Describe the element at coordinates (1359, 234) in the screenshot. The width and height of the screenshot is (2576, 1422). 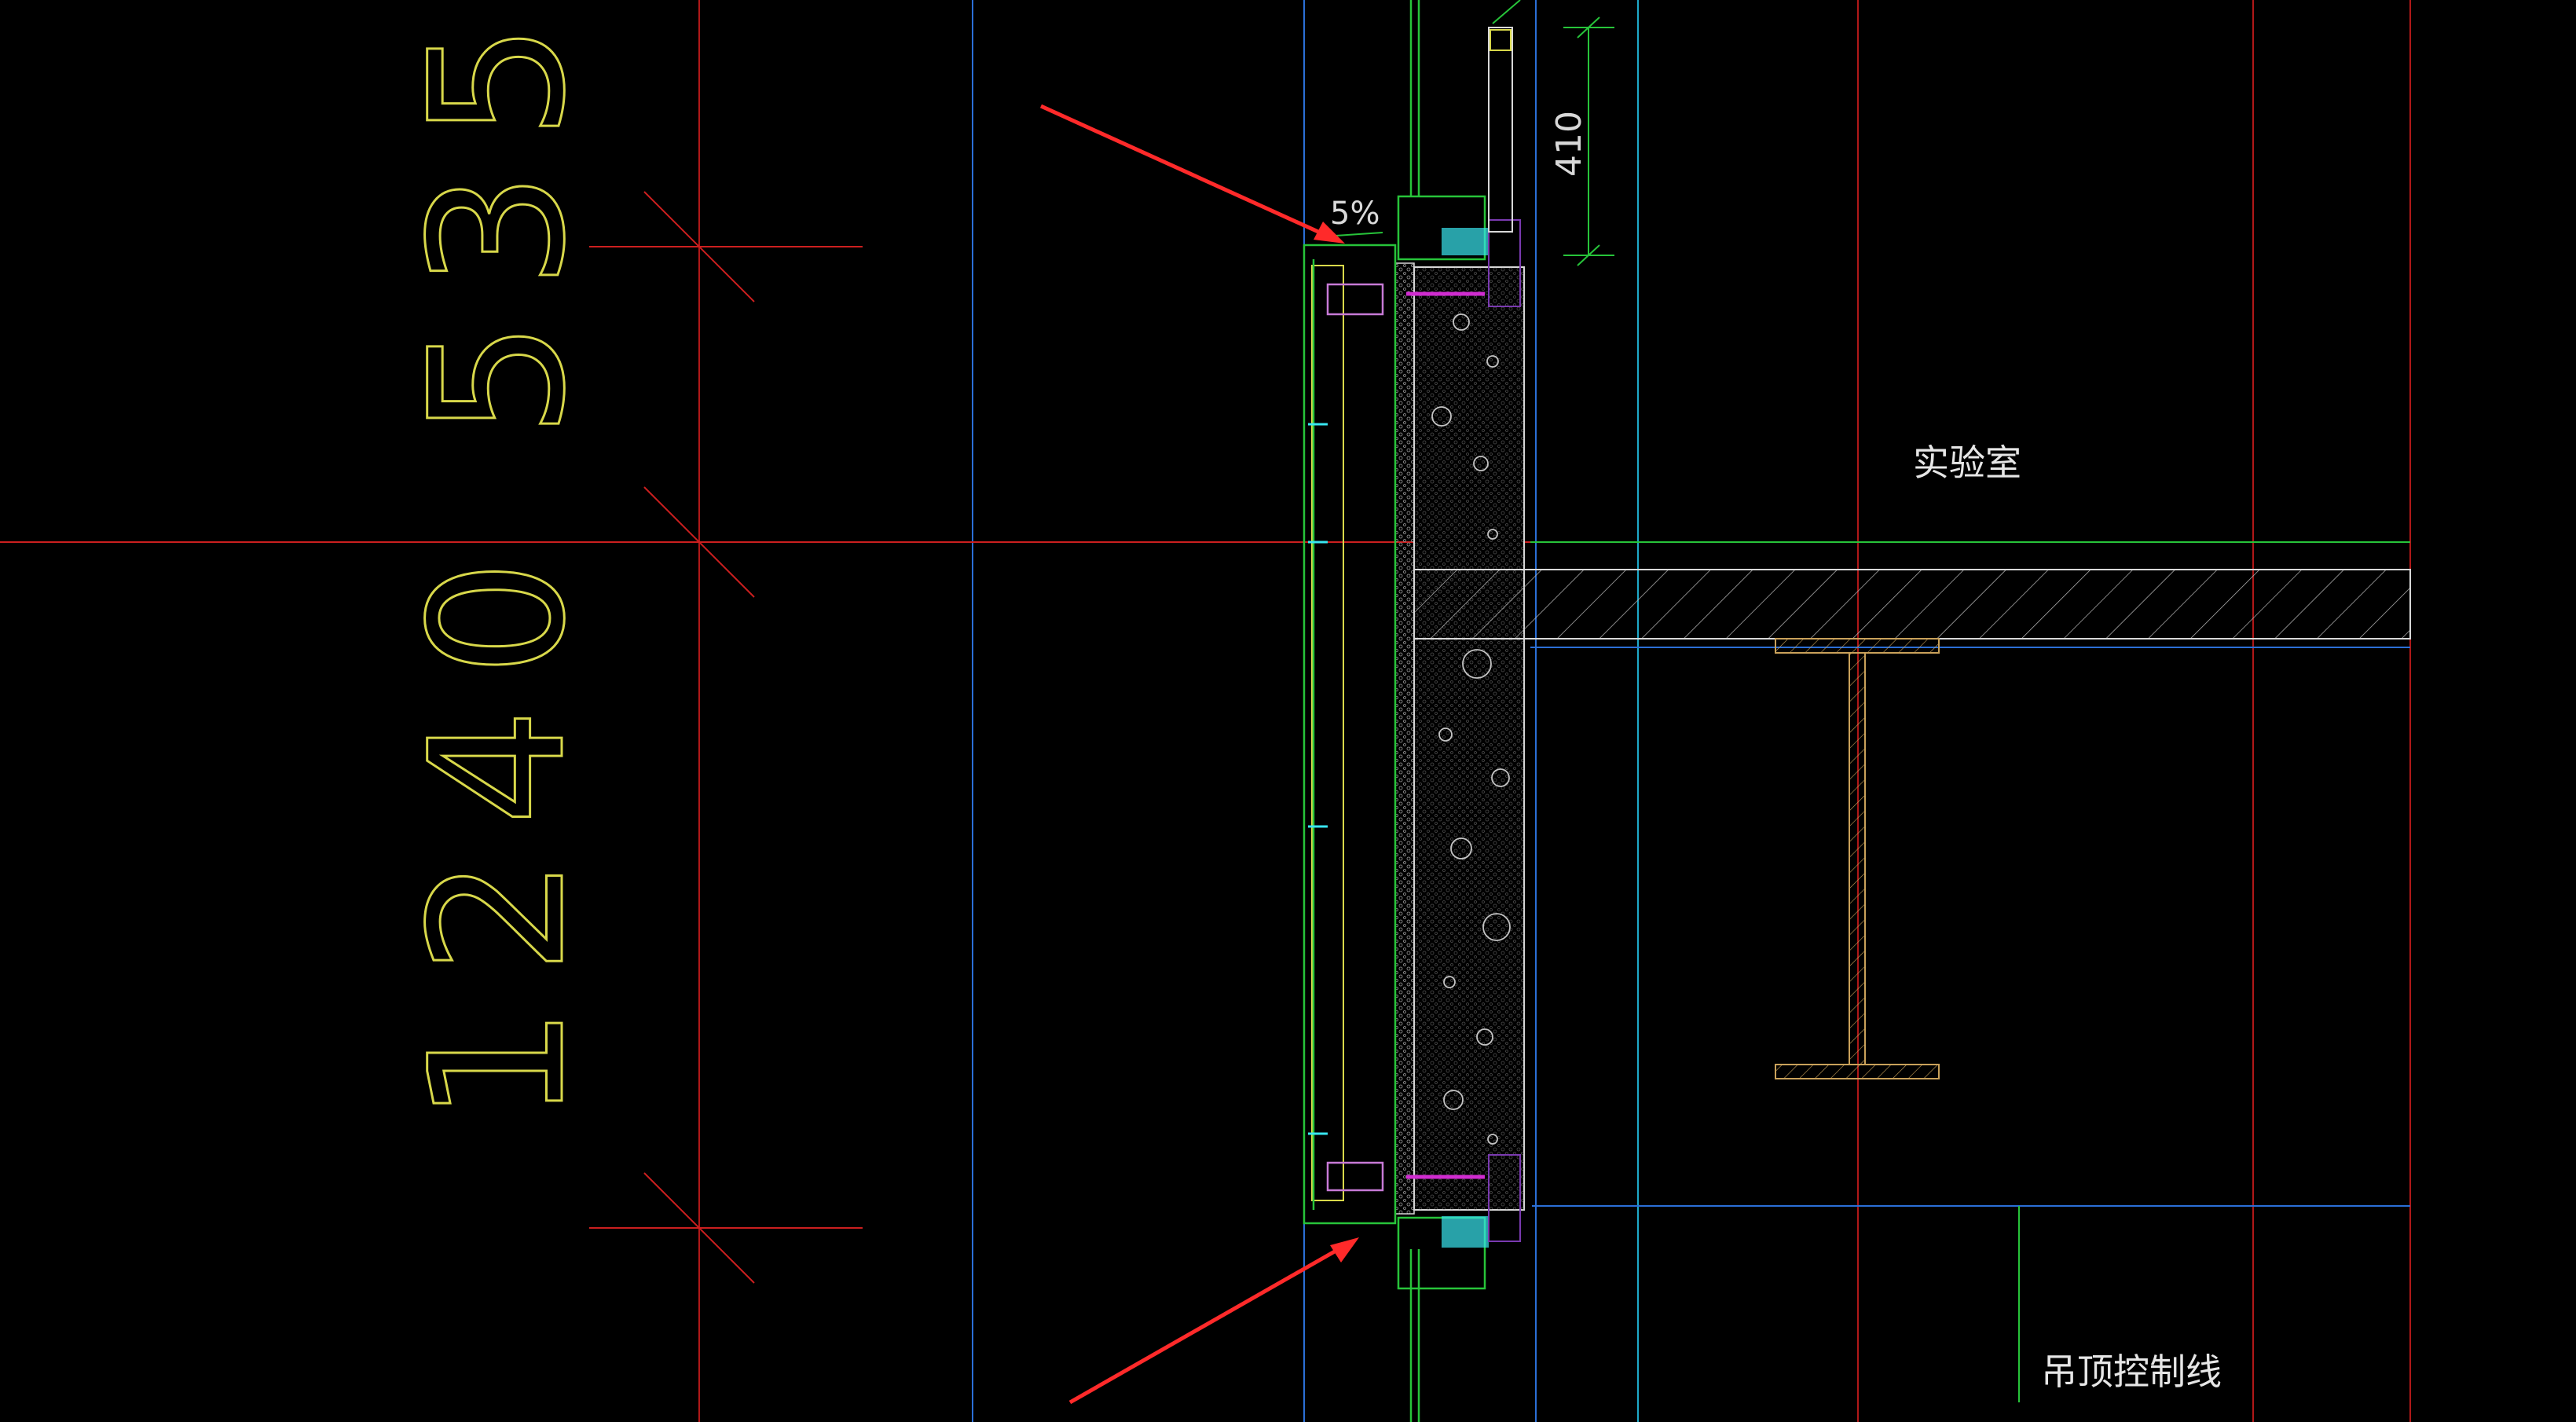
I see `slope-line` at that location.